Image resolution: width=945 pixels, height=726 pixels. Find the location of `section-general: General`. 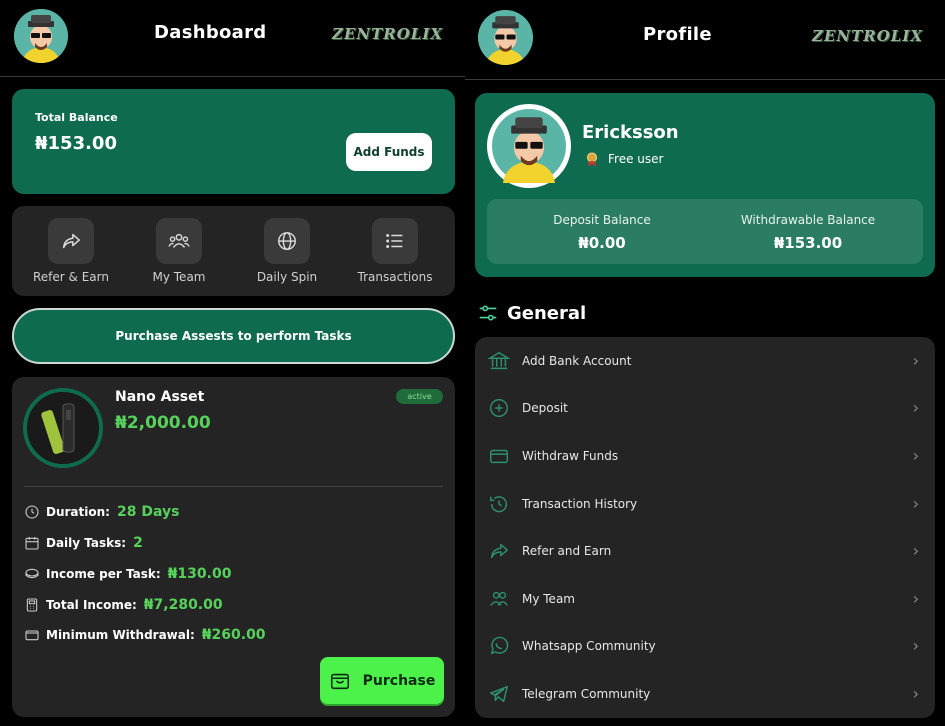

section-general: General is located at coordinates (531, 313).